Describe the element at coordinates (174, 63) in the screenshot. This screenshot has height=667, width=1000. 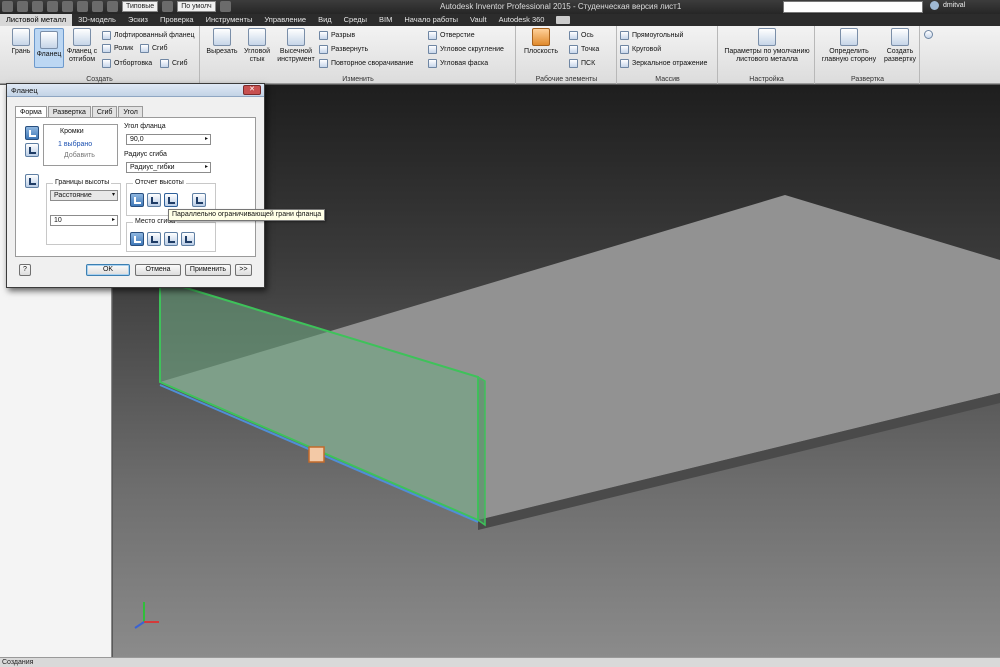
I see `fold-button: Сгиб` at that location.